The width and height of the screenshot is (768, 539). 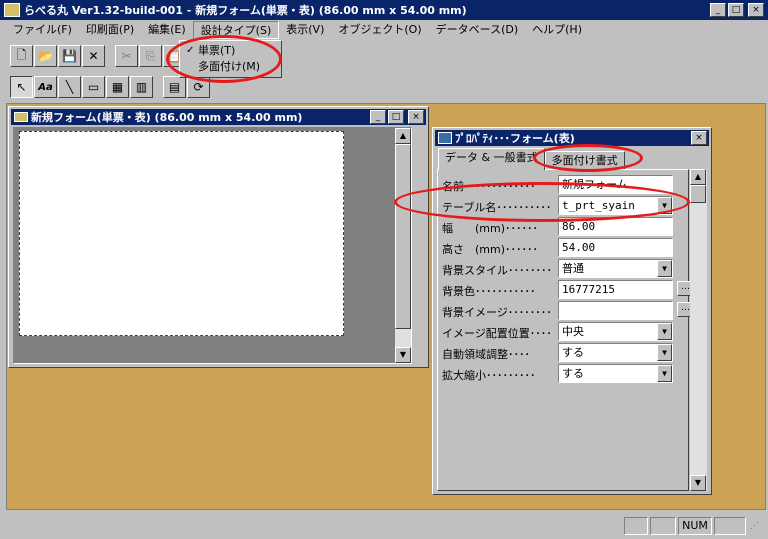 I want to click on bg-style-select: 普通 ▼, so click(x=615, y=268).